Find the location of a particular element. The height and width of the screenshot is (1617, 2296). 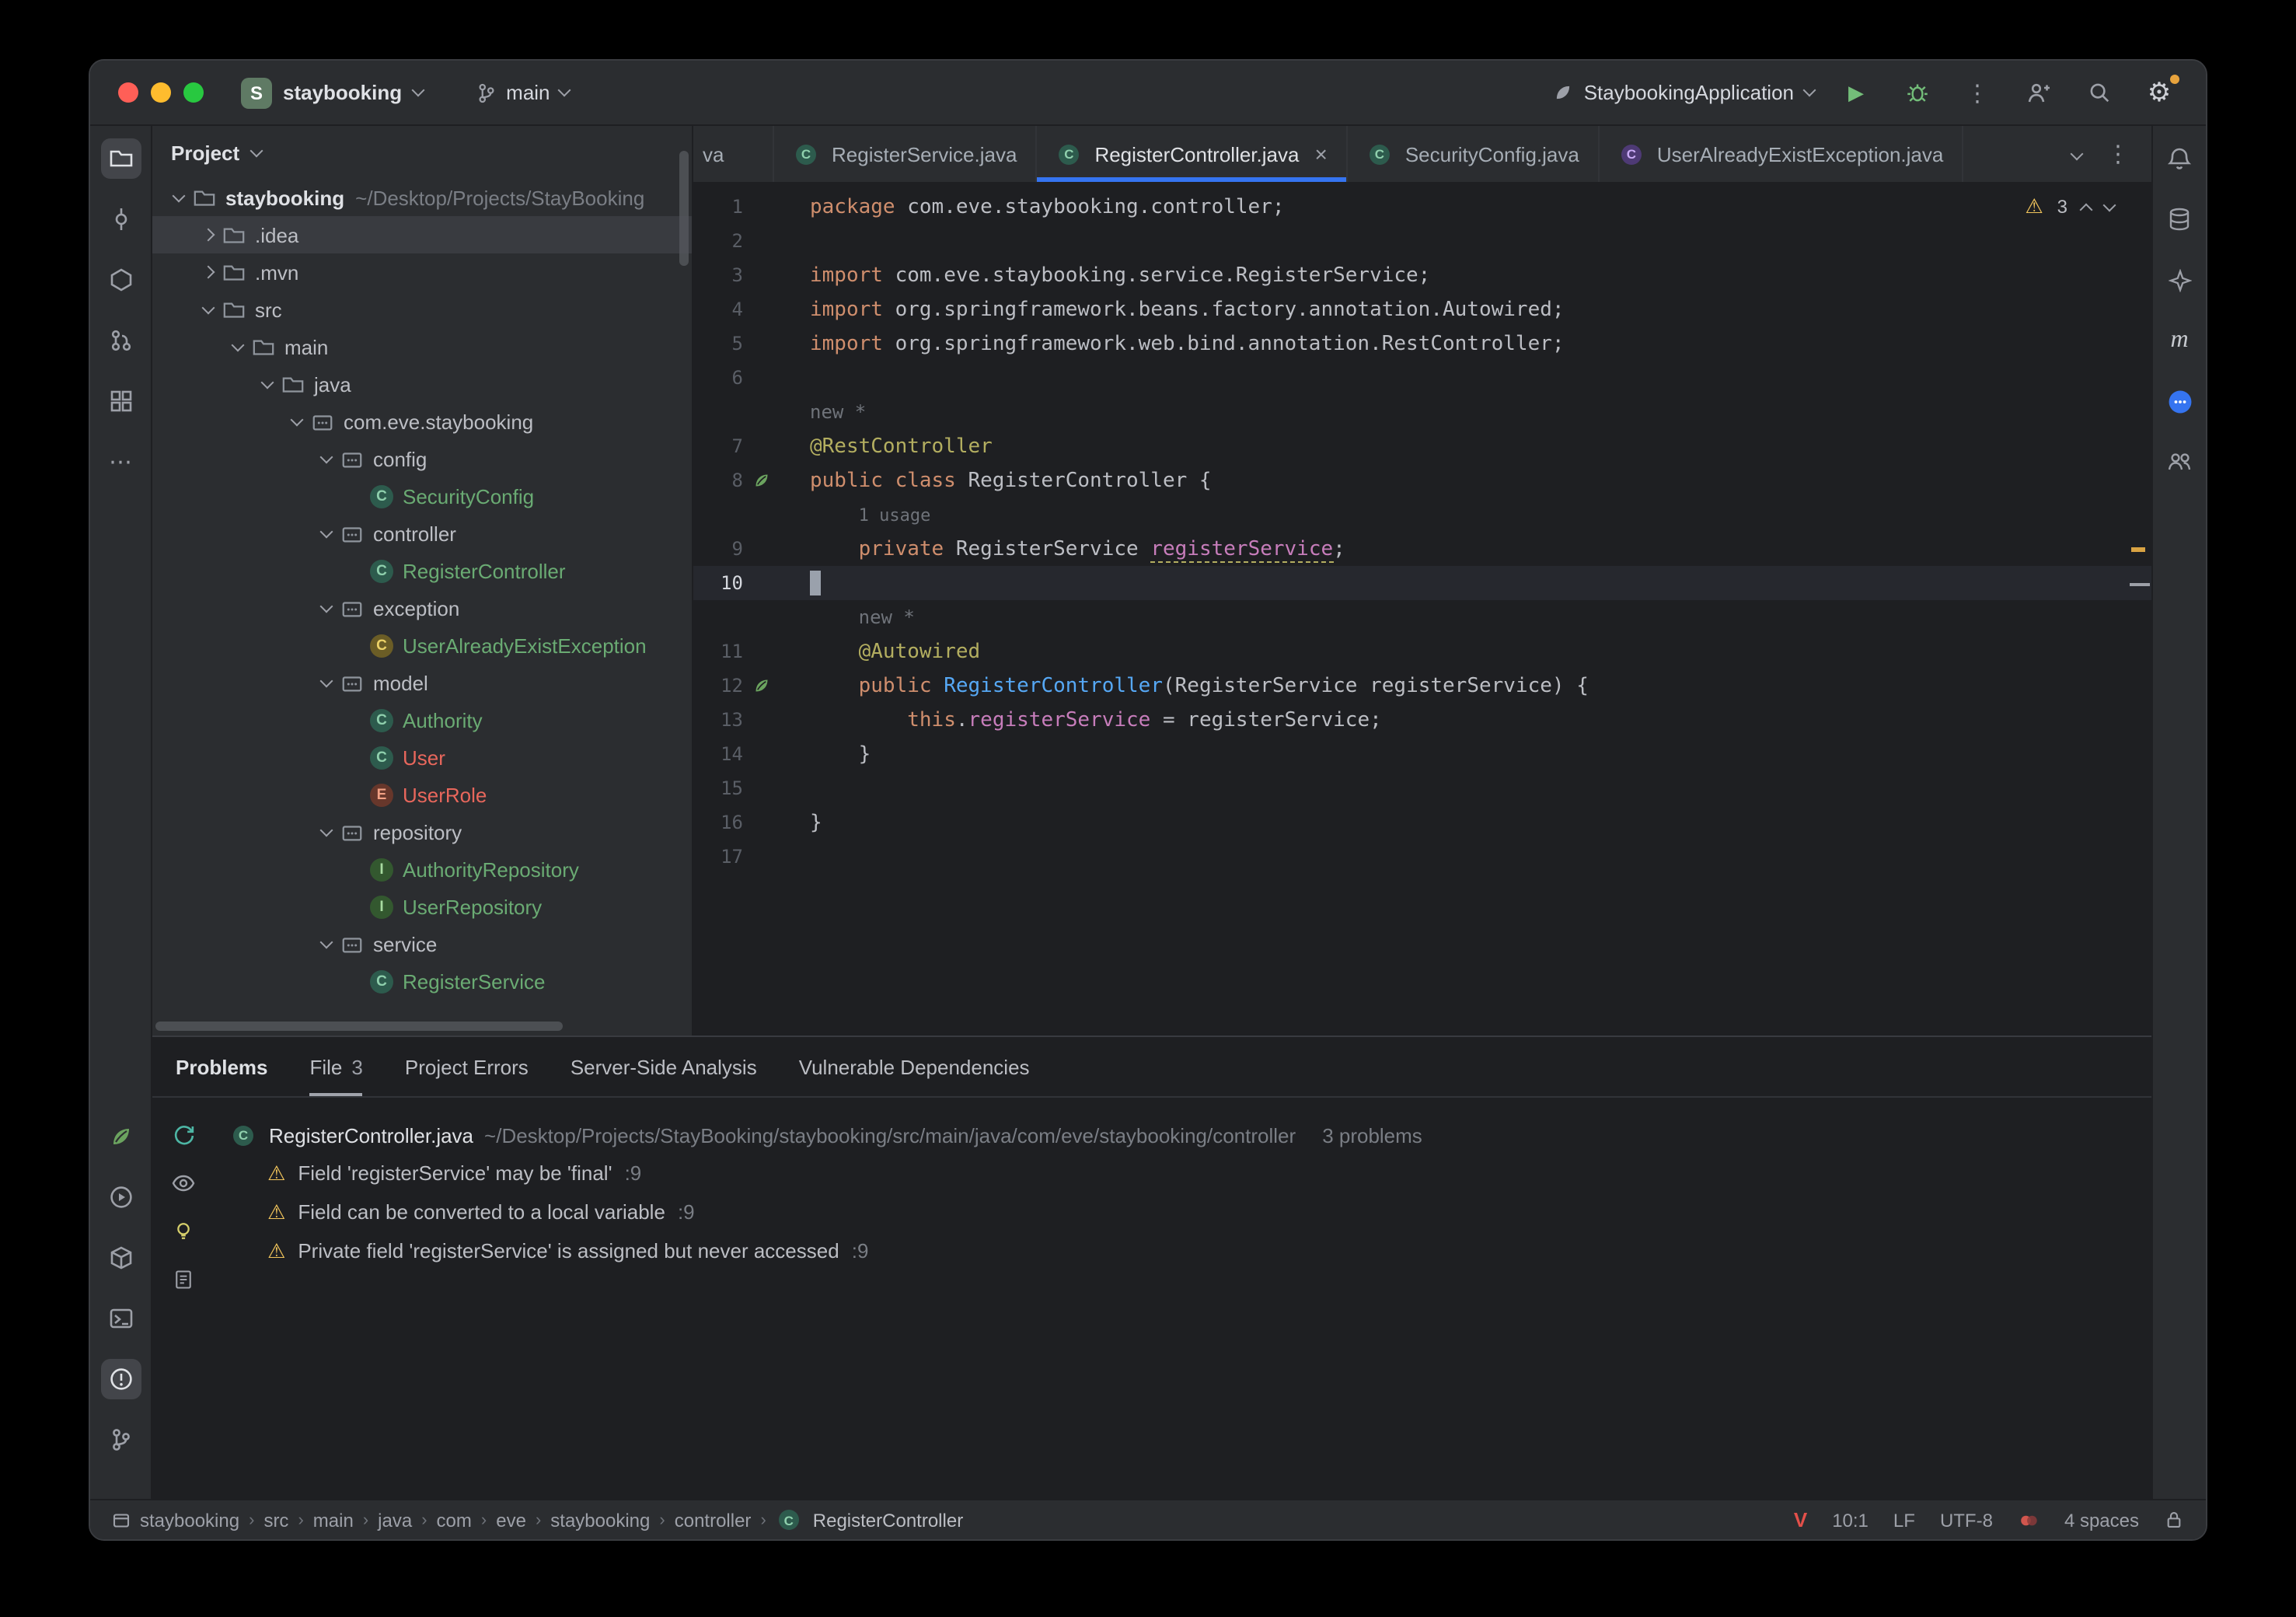

minimize-window-button is located at coordinates (161, 92).